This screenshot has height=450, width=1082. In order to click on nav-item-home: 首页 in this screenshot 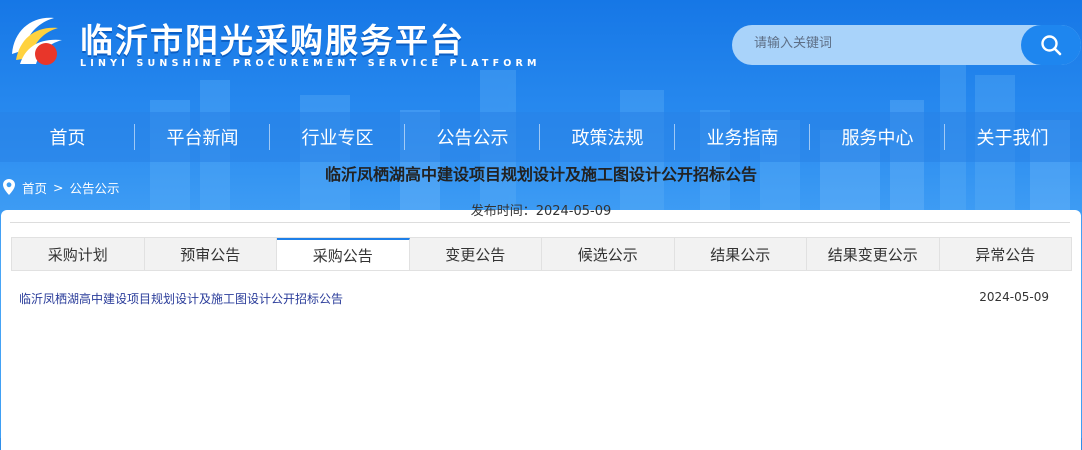, I will do `click(67, 137)`.